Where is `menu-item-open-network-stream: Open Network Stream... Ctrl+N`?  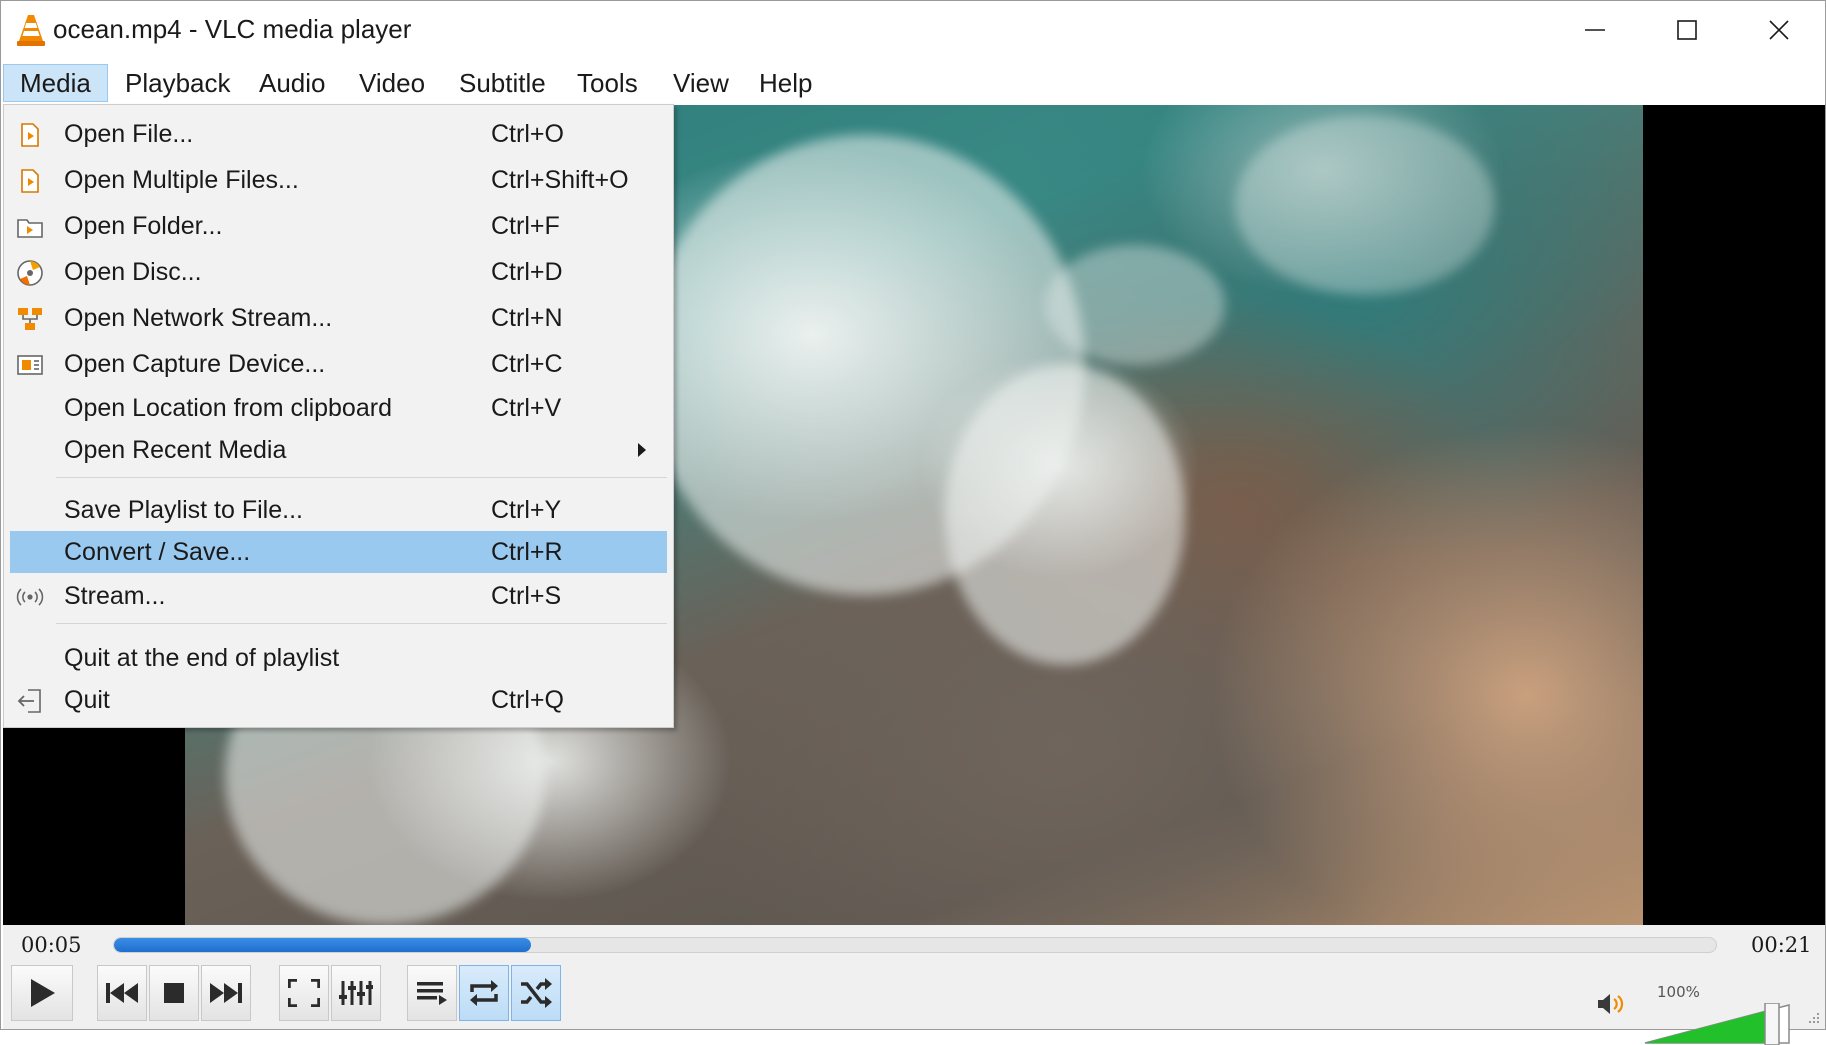
menu-item-open-network-stream: Open Network Stream... Ctrl+N is located at coordinates (338, 318).